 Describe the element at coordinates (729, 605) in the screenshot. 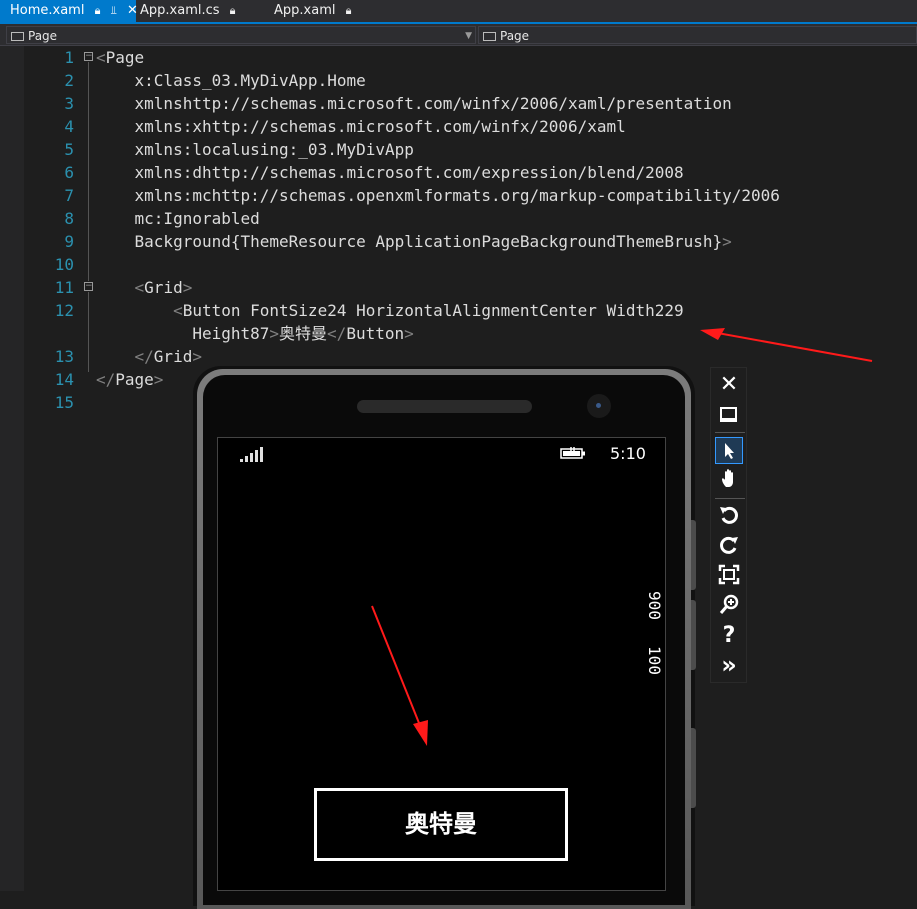

I see `zoom-icon` at that location.